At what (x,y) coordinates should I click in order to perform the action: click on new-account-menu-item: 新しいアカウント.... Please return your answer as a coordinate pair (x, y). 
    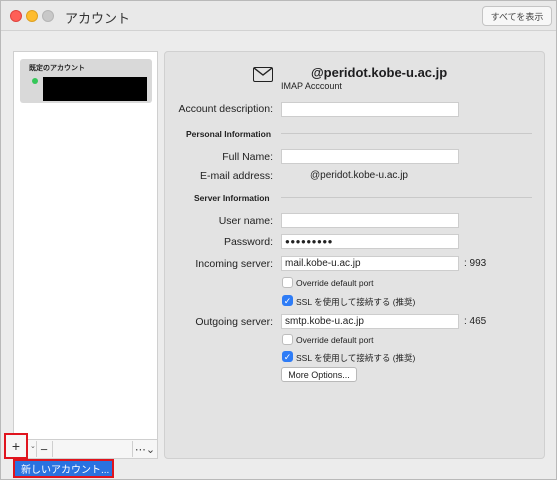
    Looking at the image, I should click on (63, 468).